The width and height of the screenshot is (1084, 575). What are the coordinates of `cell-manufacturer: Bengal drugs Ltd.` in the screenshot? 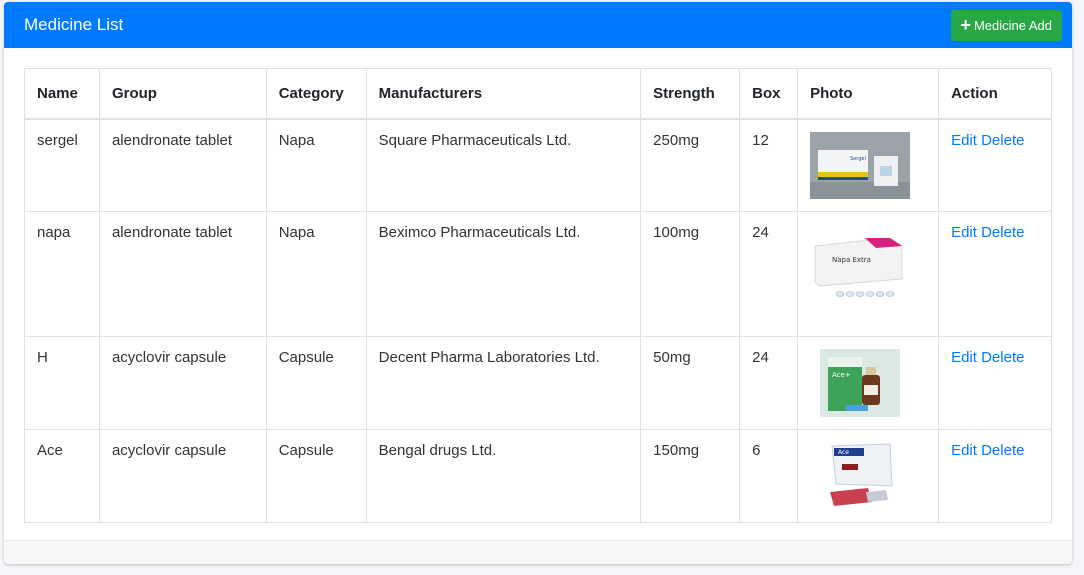 It's located at (503, 475).